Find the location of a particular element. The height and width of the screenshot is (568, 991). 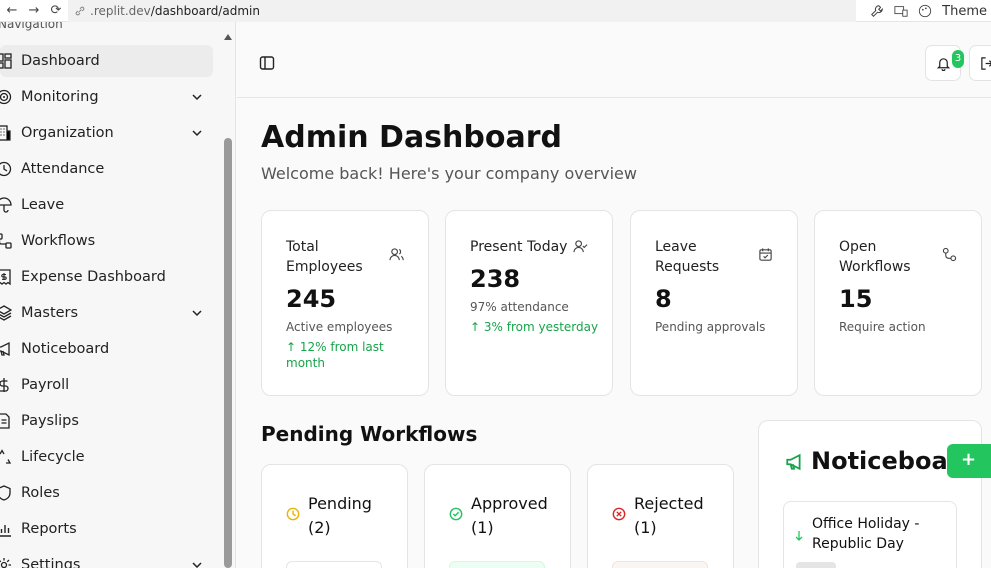

plus-icon: + is located at coordinates (969, 459).